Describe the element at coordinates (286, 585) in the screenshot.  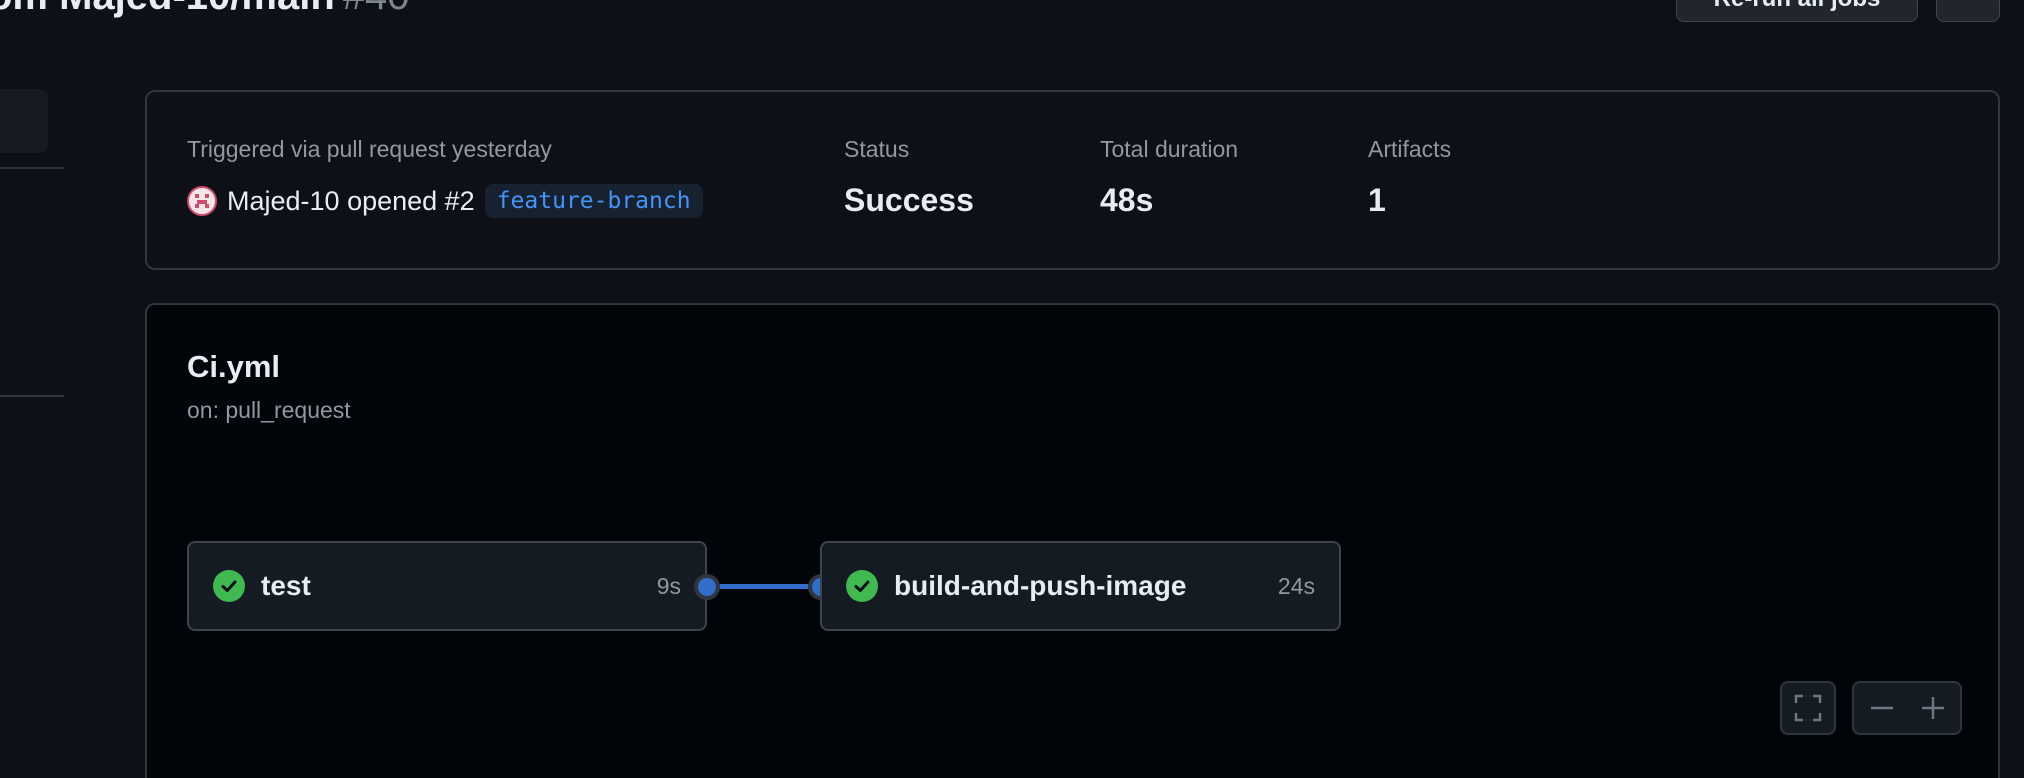
I see `job-name: test` at that location.